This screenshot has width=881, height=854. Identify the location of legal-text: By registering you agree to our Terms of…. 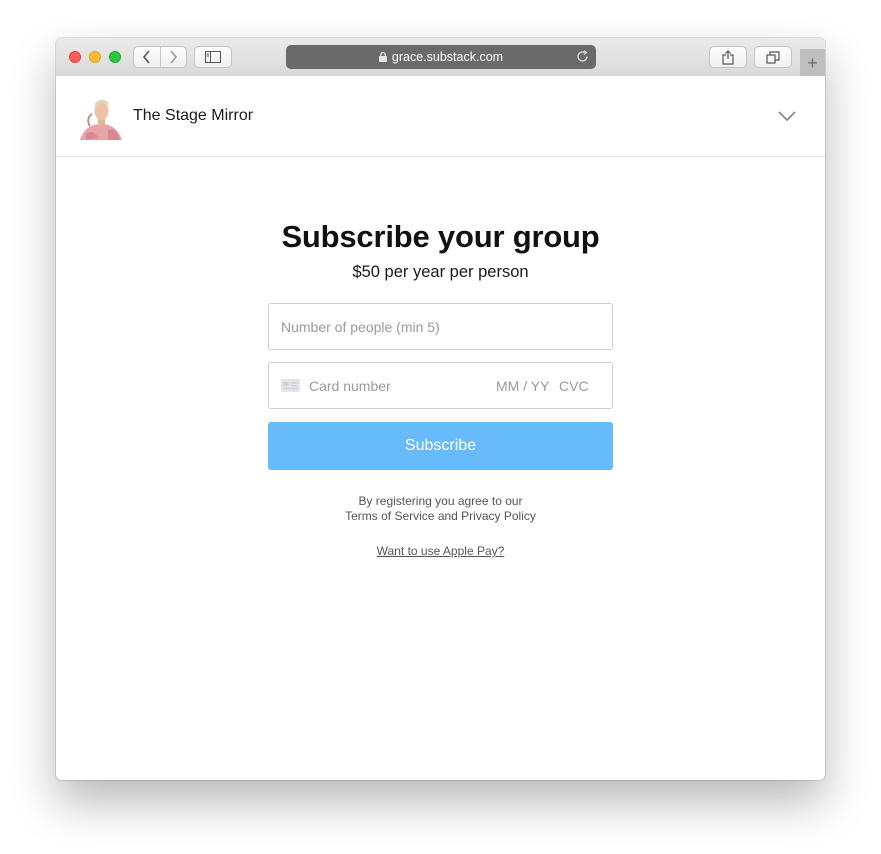
(440, 509).